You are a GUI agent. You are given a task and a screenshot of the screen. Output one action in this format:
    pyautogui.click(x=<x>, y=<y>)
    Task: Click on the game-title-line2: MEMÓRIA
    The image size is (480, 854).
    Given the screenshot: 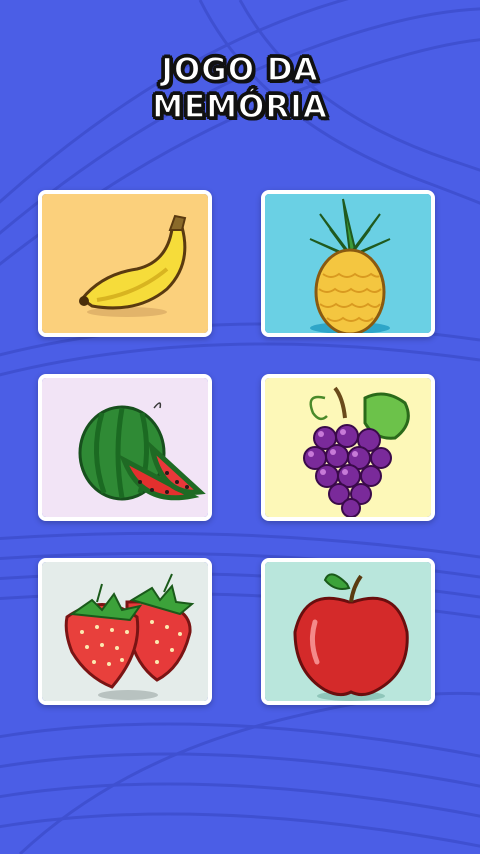 What is the action you would take?
    pyautogui.click(x=239, y=107)
    